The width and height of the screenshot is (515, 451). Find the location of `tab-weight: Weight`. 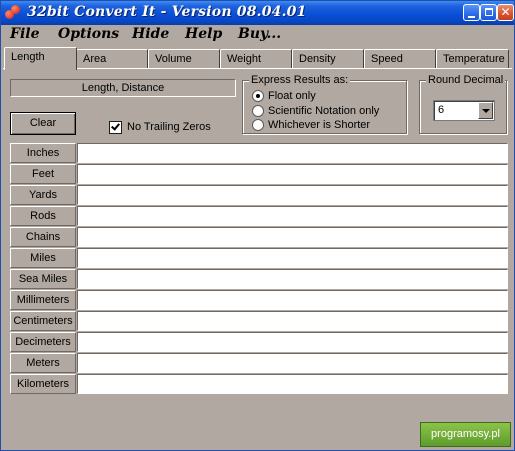

tab-weight: Weight is located at coordinates (256, 59).